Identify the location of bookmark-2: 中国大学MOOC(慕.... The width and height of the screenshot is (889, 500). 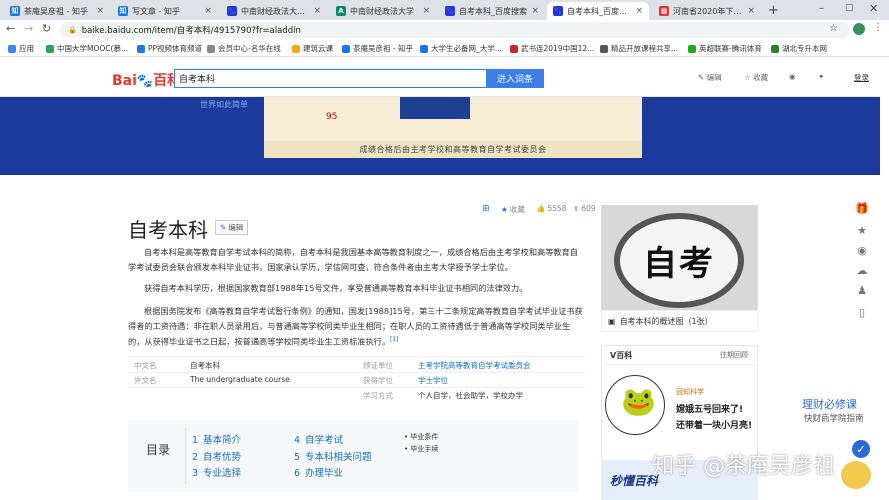
(87, 48).